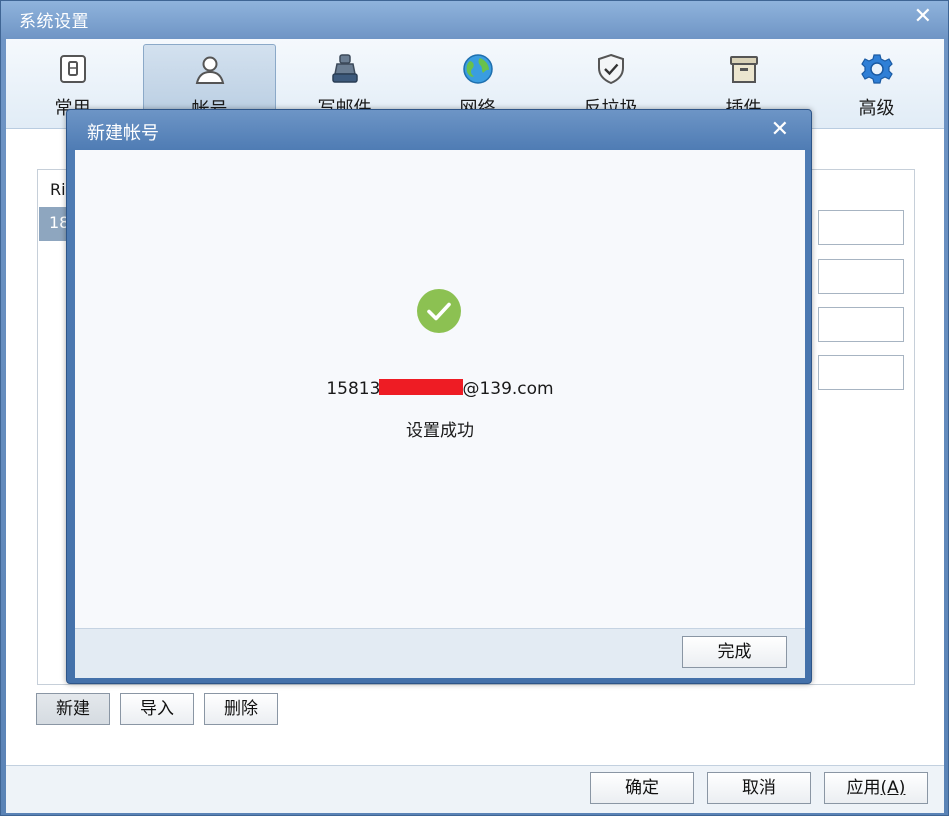 The image size is (949, 816). Describe the element at coordinates (876, 108) in the screenshot. I see `tab-advanced-label: 高级` at that location.